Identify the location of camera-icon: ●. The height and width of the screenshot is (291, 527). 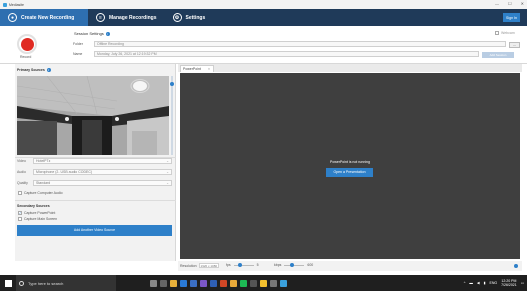
(12, 17).